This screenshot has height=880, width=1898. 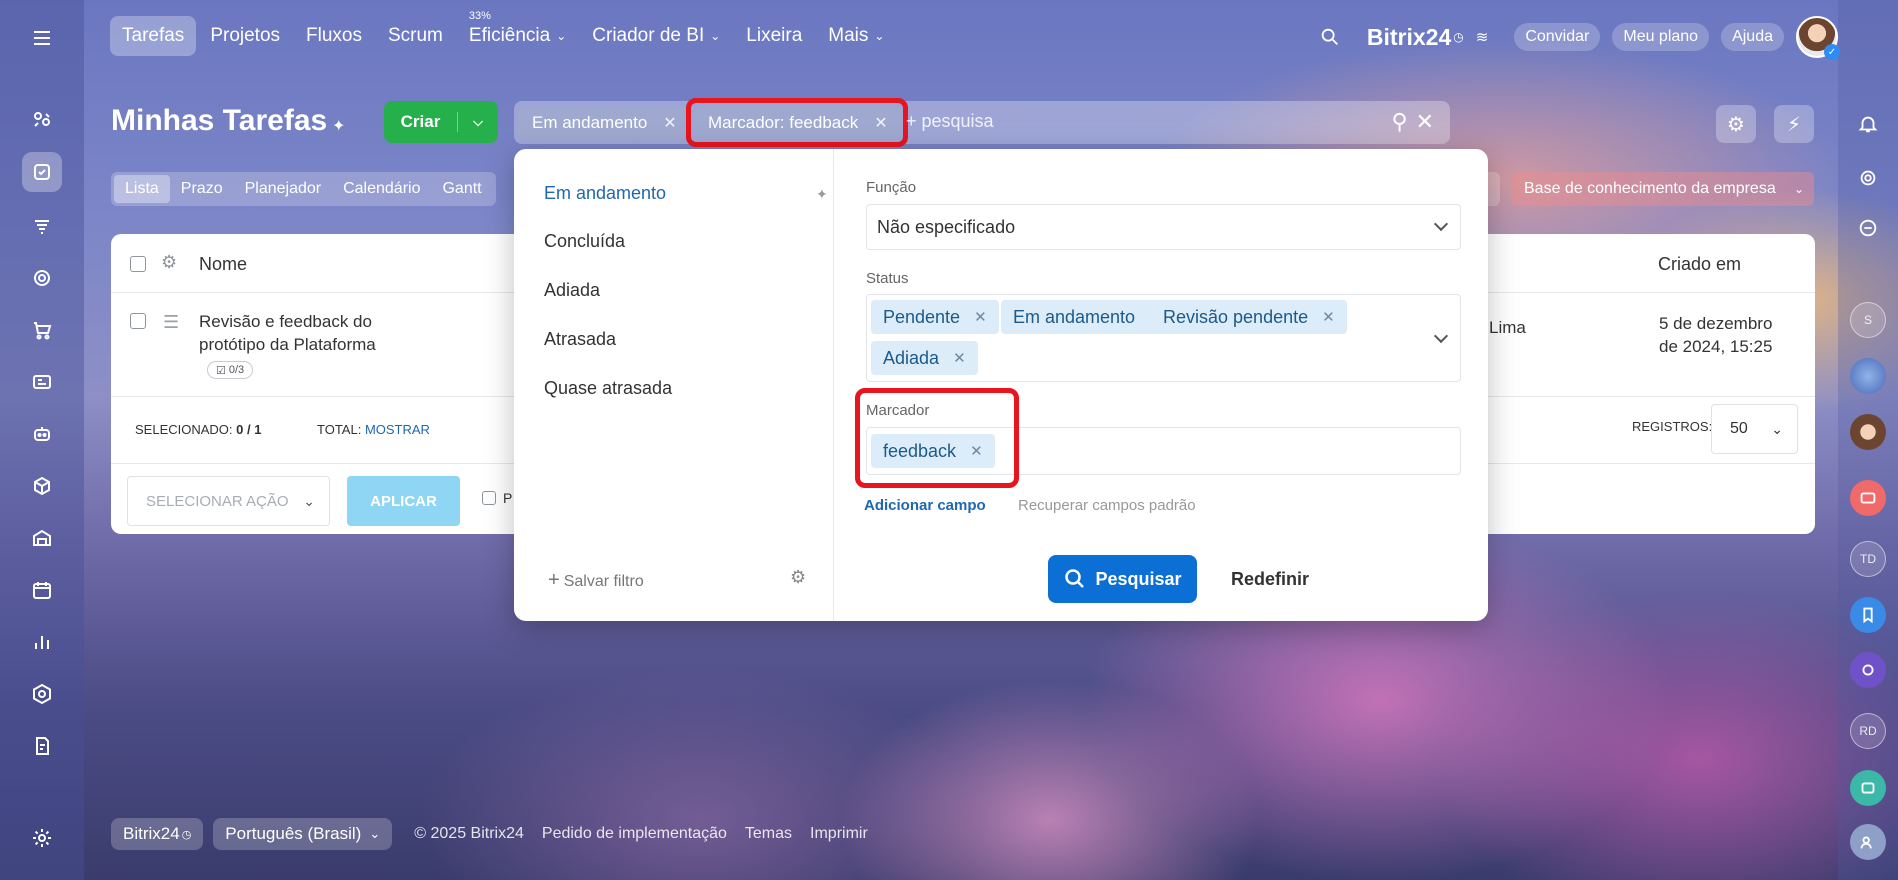 I want to click on tab-criador-de-bi: Criador de BI ⌄, so click(x=656, y=36).